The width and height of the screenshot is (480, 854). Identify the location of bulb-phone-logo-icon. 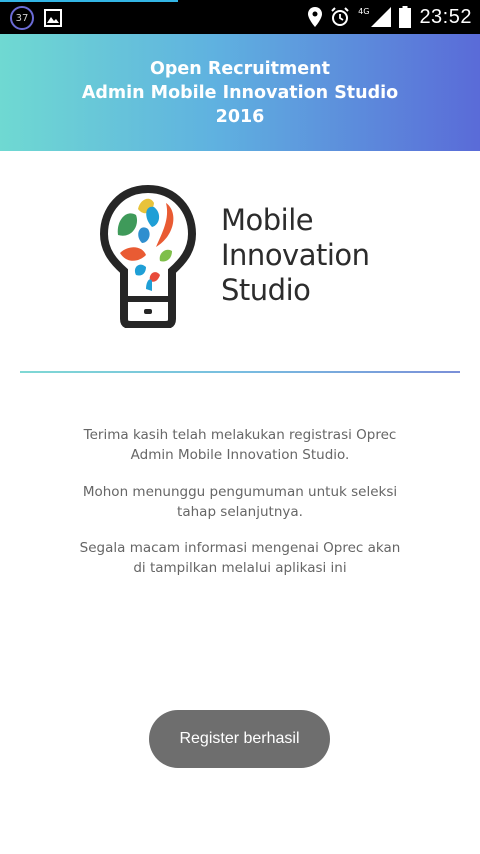
(148, 256).